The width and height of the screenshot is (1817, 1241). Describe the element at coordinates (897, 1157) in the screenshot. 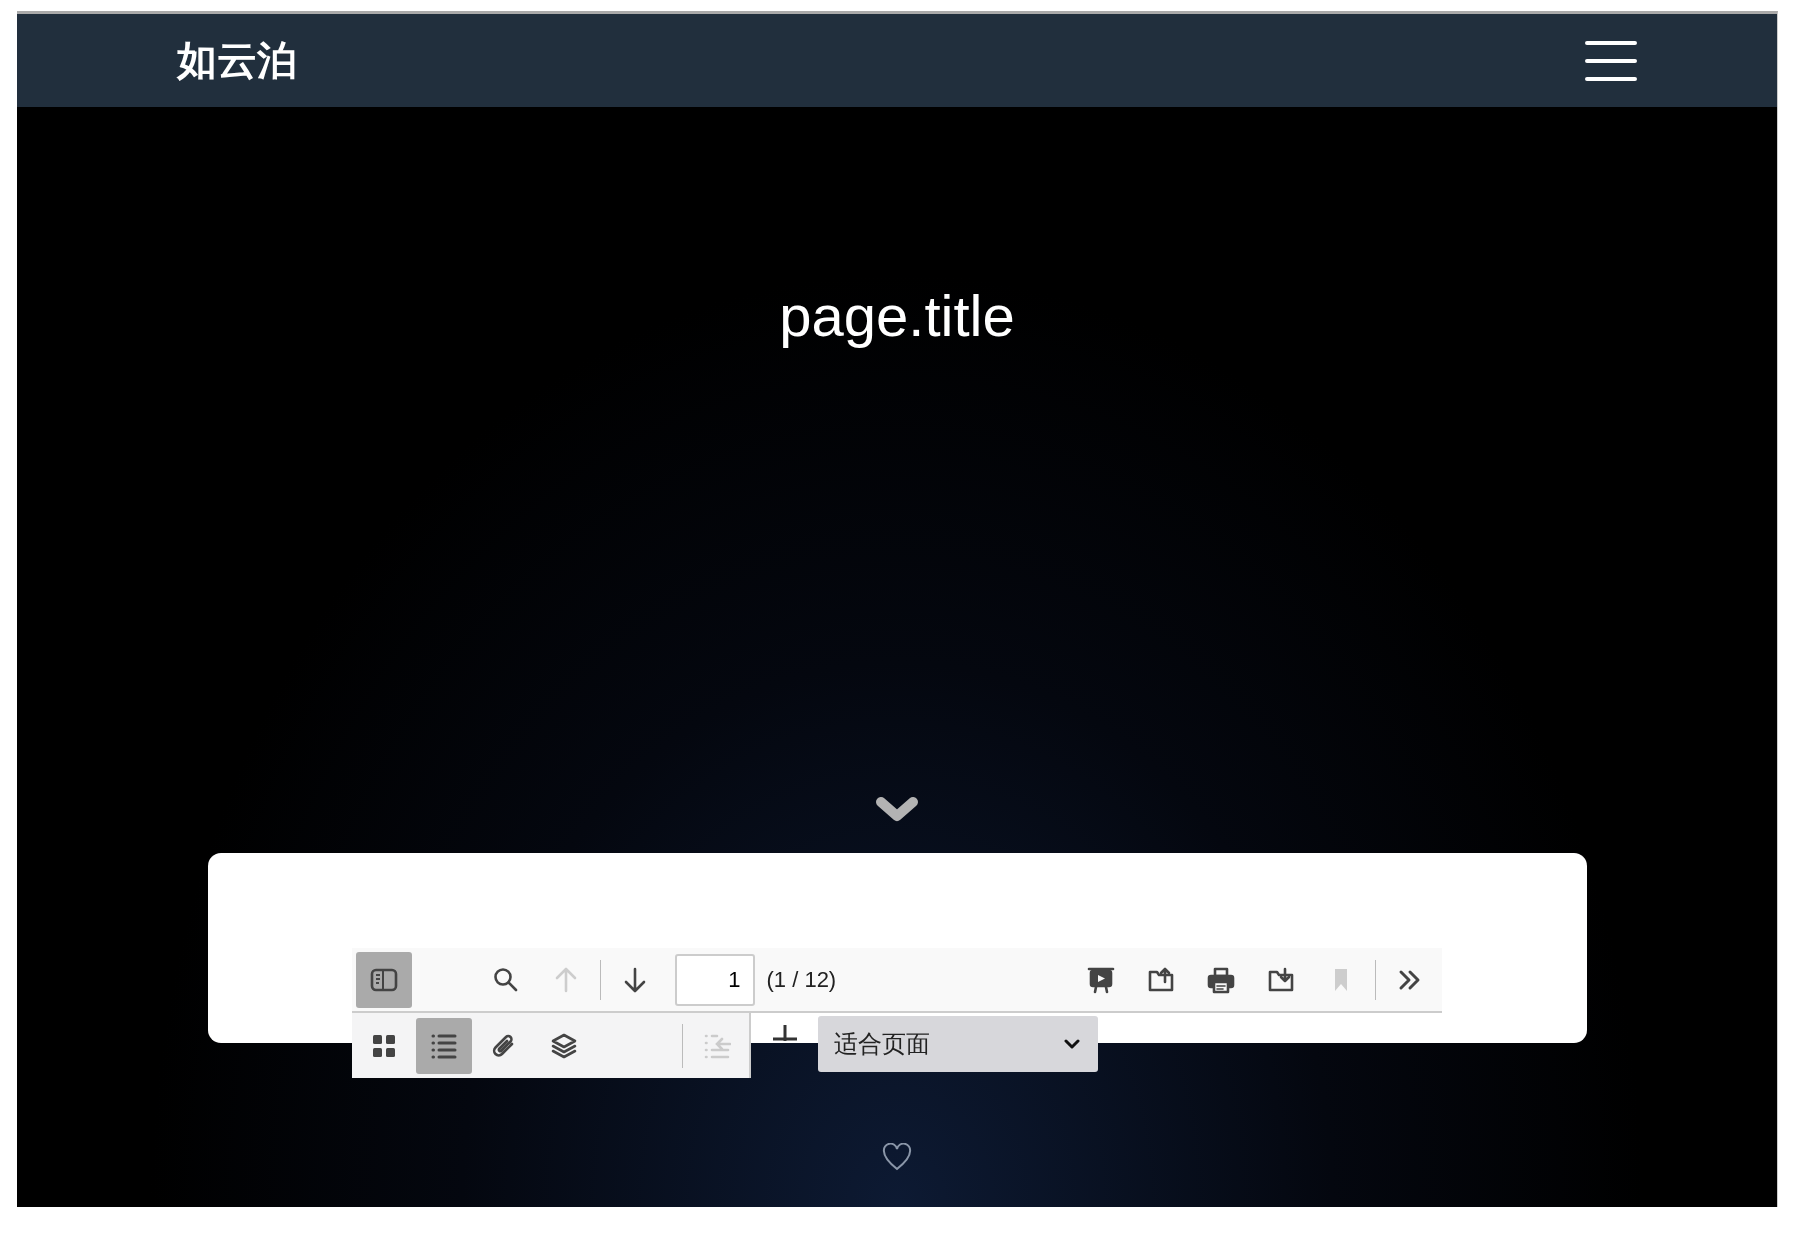

I see `heart-icon` at that location.